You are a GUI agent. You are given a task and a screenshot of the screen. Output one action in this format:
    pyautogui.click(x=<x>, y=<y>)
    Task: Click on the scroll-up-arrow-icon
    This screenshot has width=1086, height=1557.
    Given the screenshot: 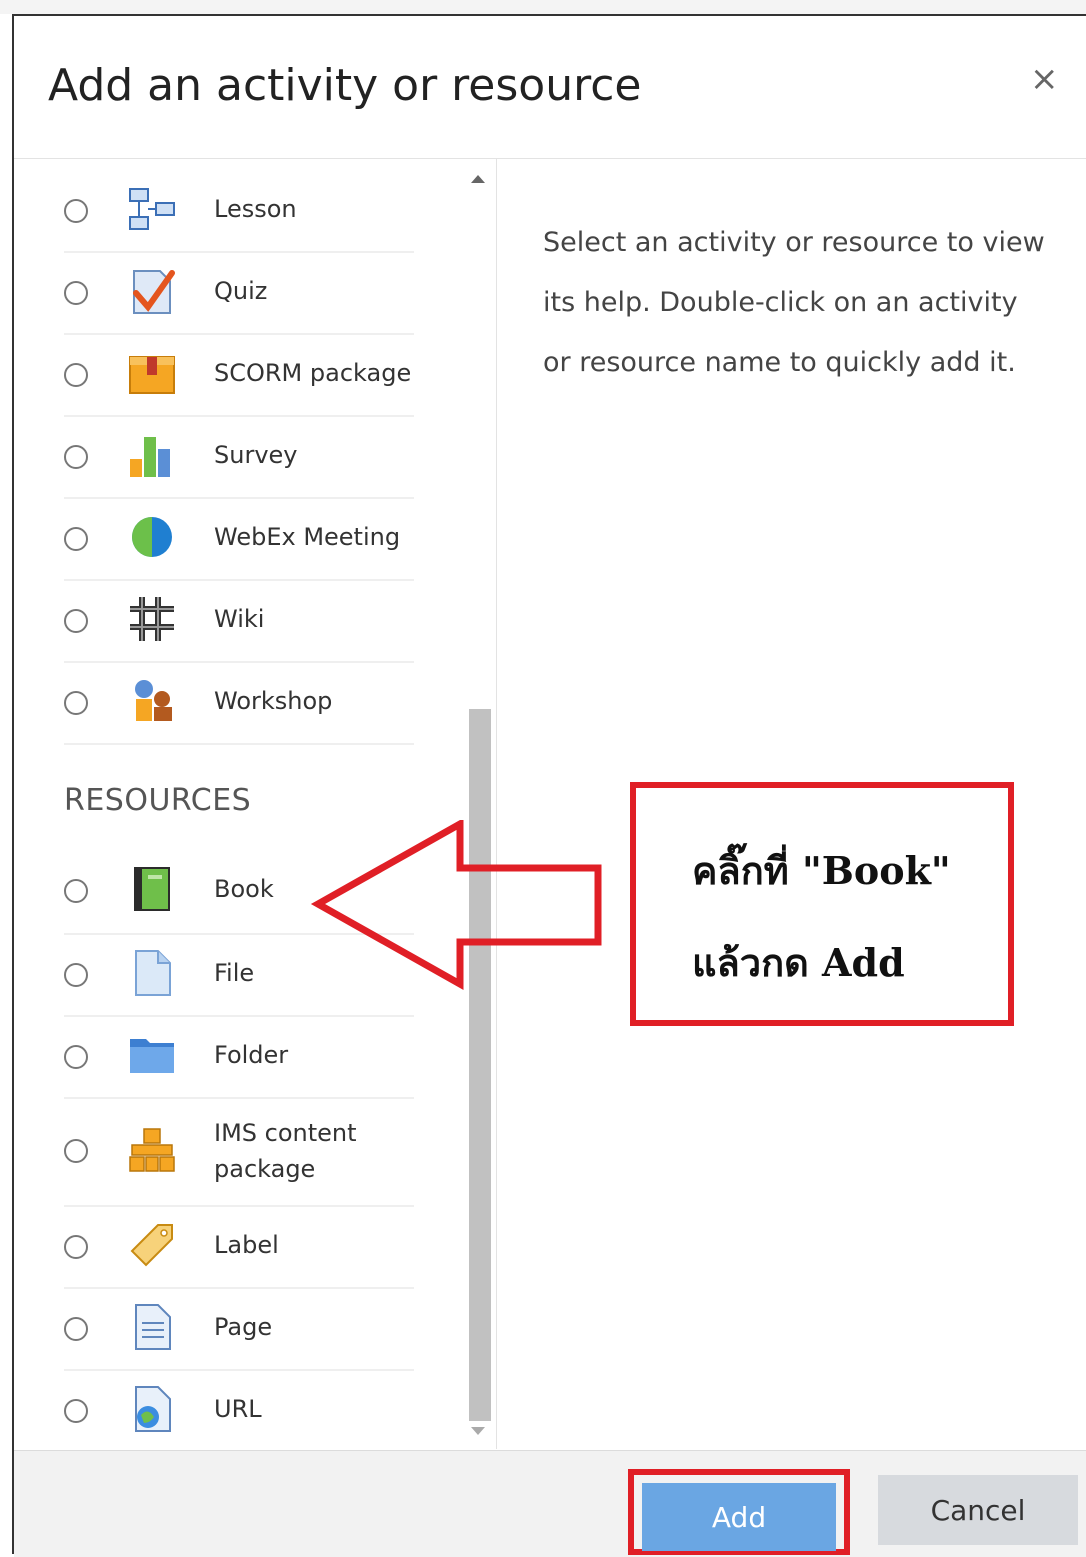 What is the action you would take?
    pyautogui.click(x=478, y=179)
    